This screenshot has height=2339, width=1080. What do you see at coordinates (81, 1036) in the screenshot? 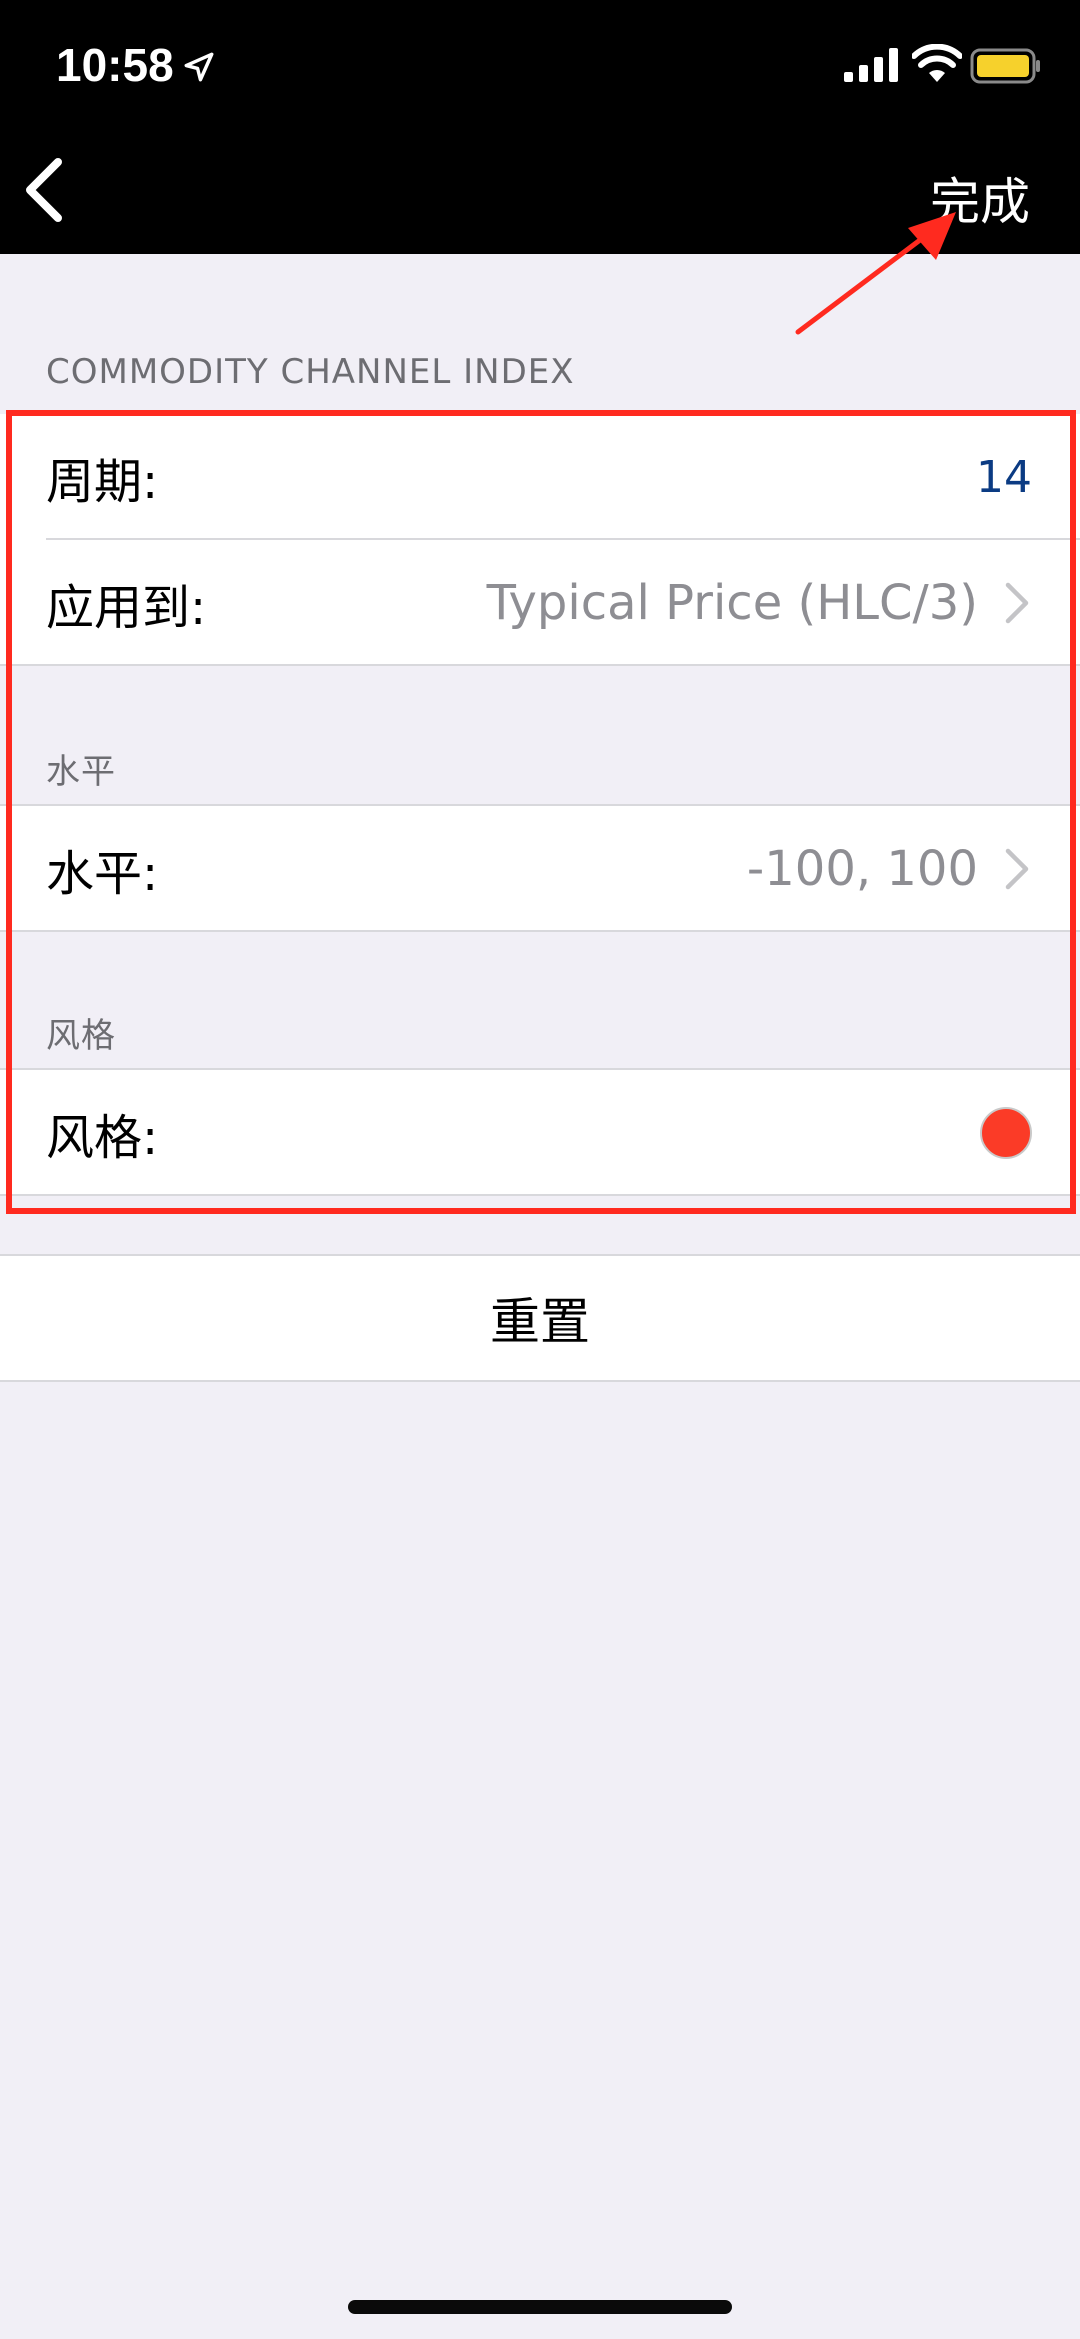
I see `section-header-style: 风格` at bounding box center [81, 1036].